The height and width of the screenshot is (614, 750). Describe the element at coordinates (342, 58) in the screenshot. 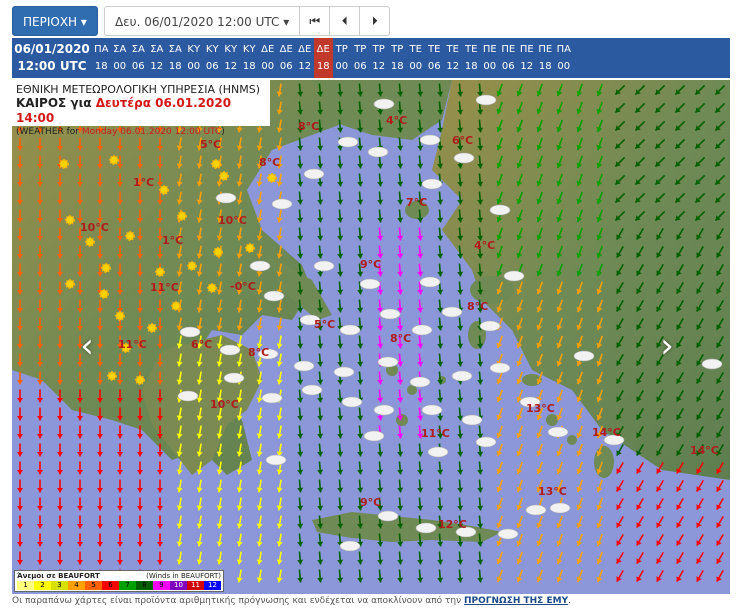

I see `timeline-slot: ΤΡ 00` at that location.